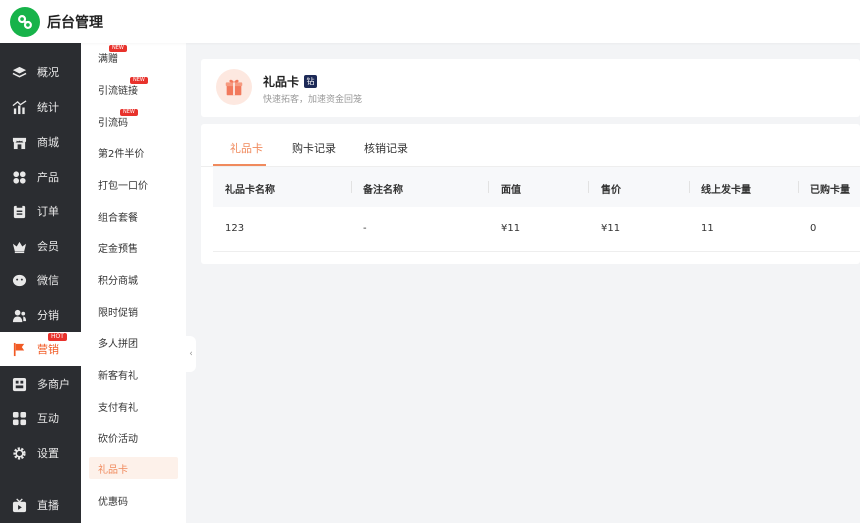 The height and width of the screenshot is (523, 860). Describe the element at coordinates (234, 87) in the screenshot. I see `gift-icon` at that location.